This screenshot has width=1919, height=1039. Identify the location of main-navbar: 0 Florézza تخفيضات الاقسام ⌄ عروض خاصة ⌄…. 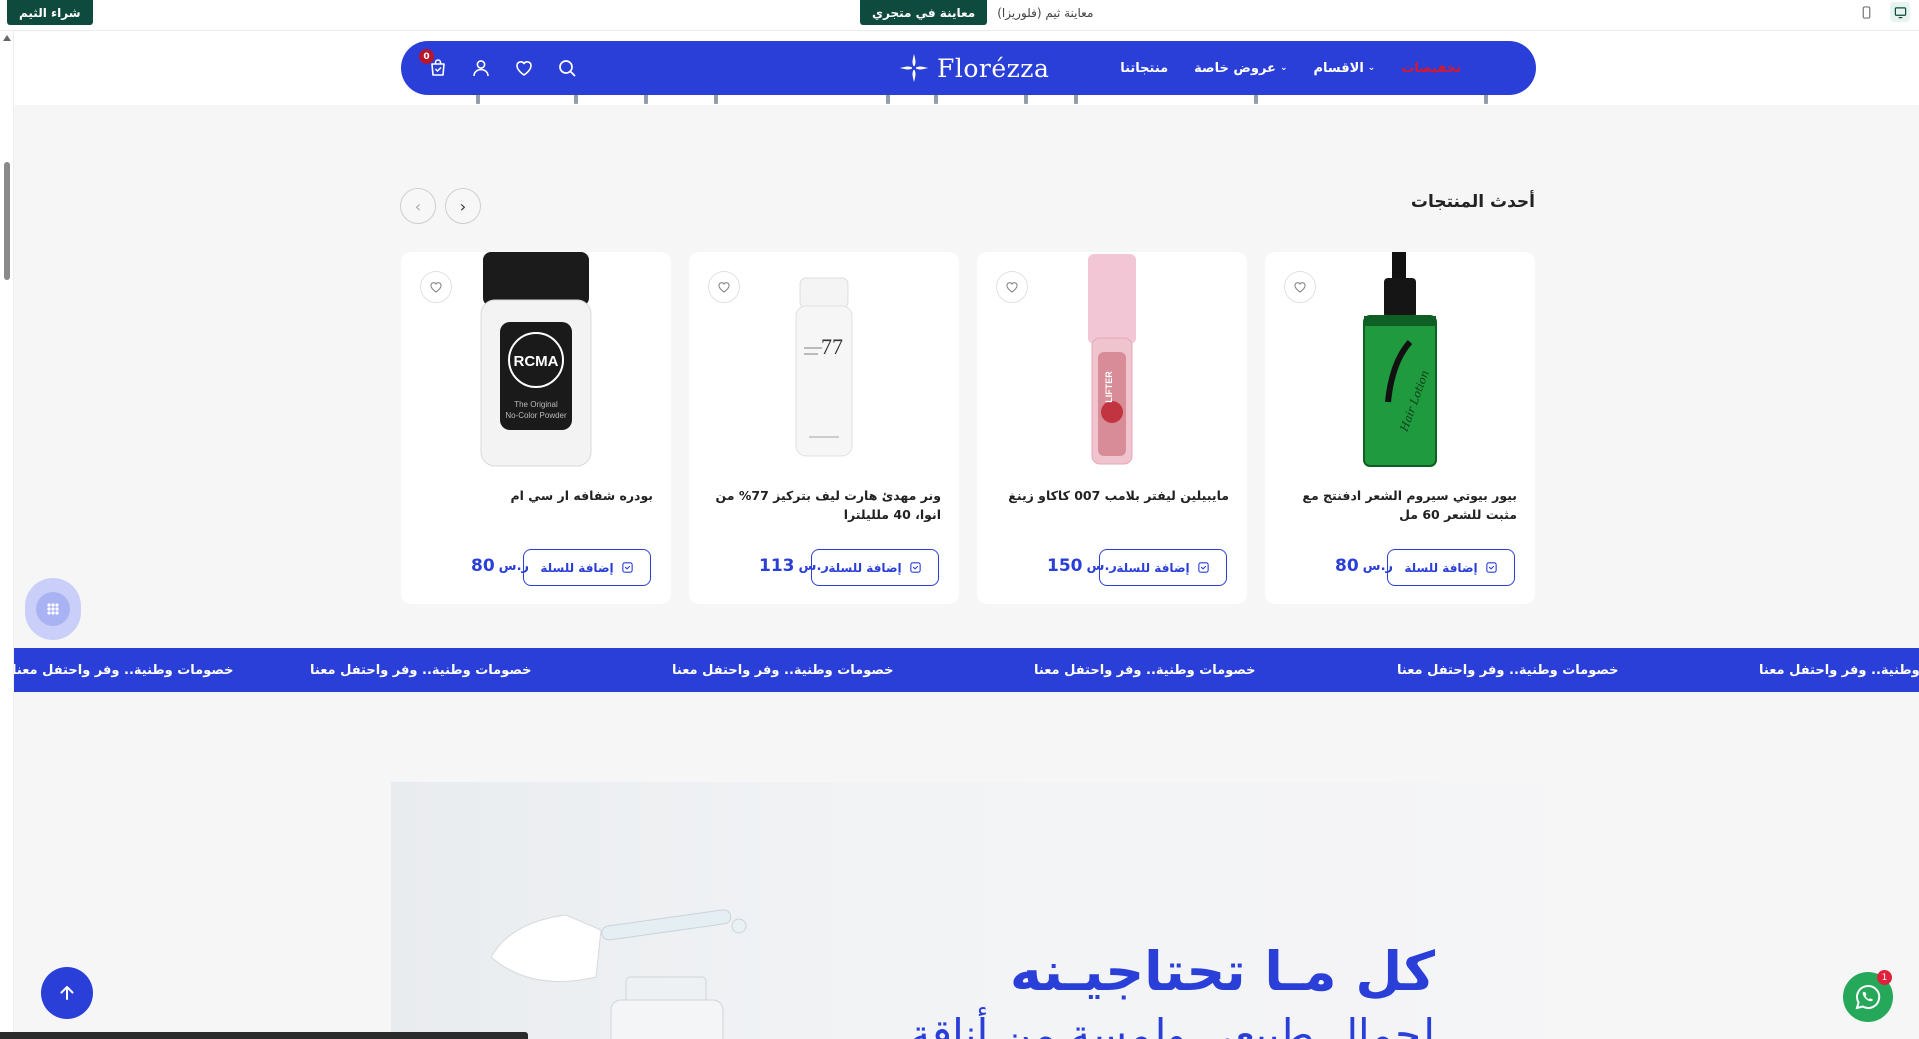
(968, 68).